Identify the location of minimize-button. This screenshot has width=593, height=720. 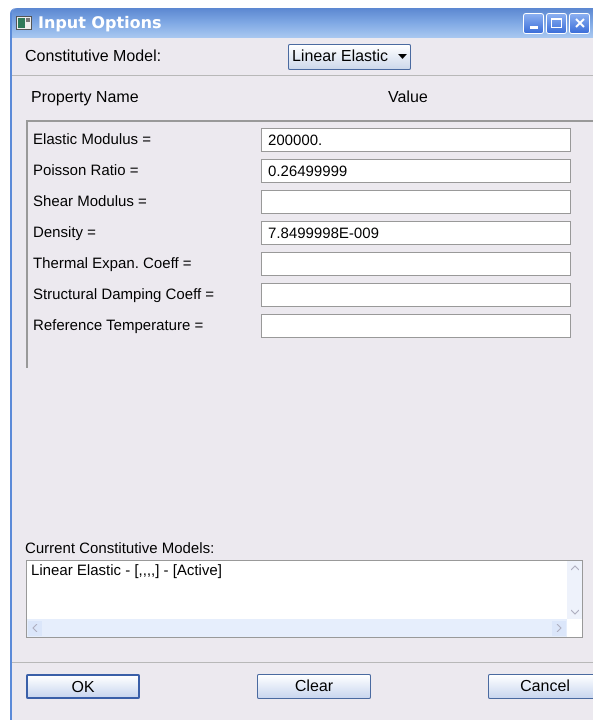
(533, 23).